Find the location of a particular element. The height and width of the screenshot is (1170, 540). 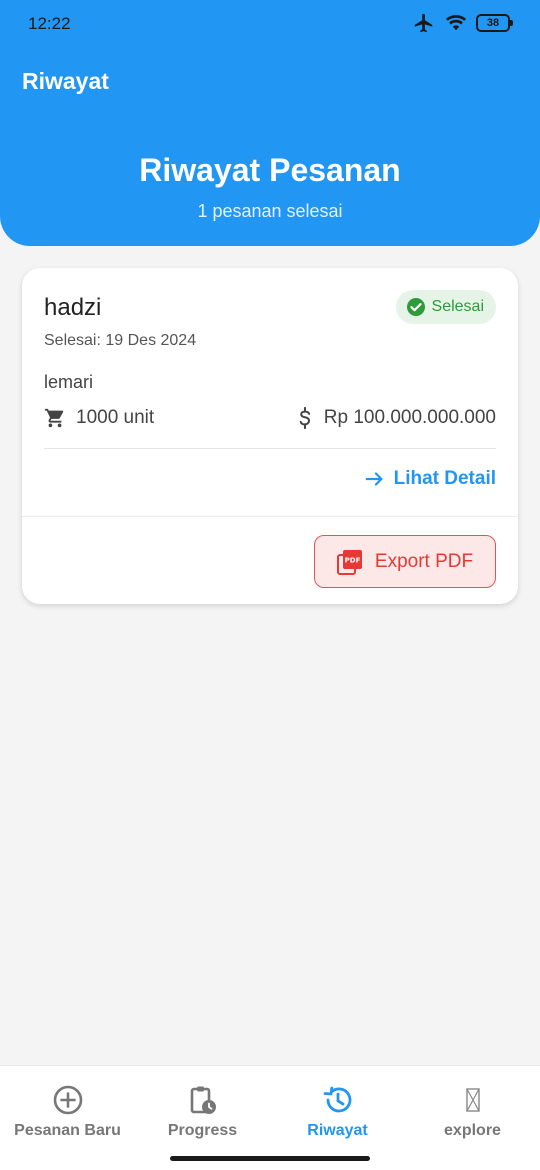

status-label: Selesai is located at coordinates (457, 306).